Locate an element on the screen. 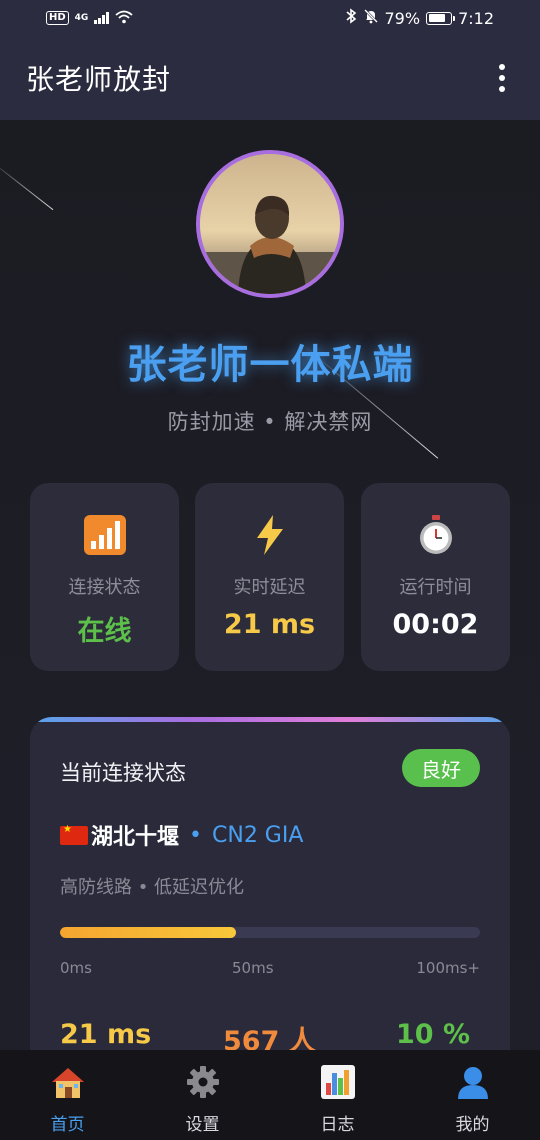 The width and height of the screenshot is (540, 1140). stat-card-uptime: 运行时间 00:02 is located at coordinates (435, 577).